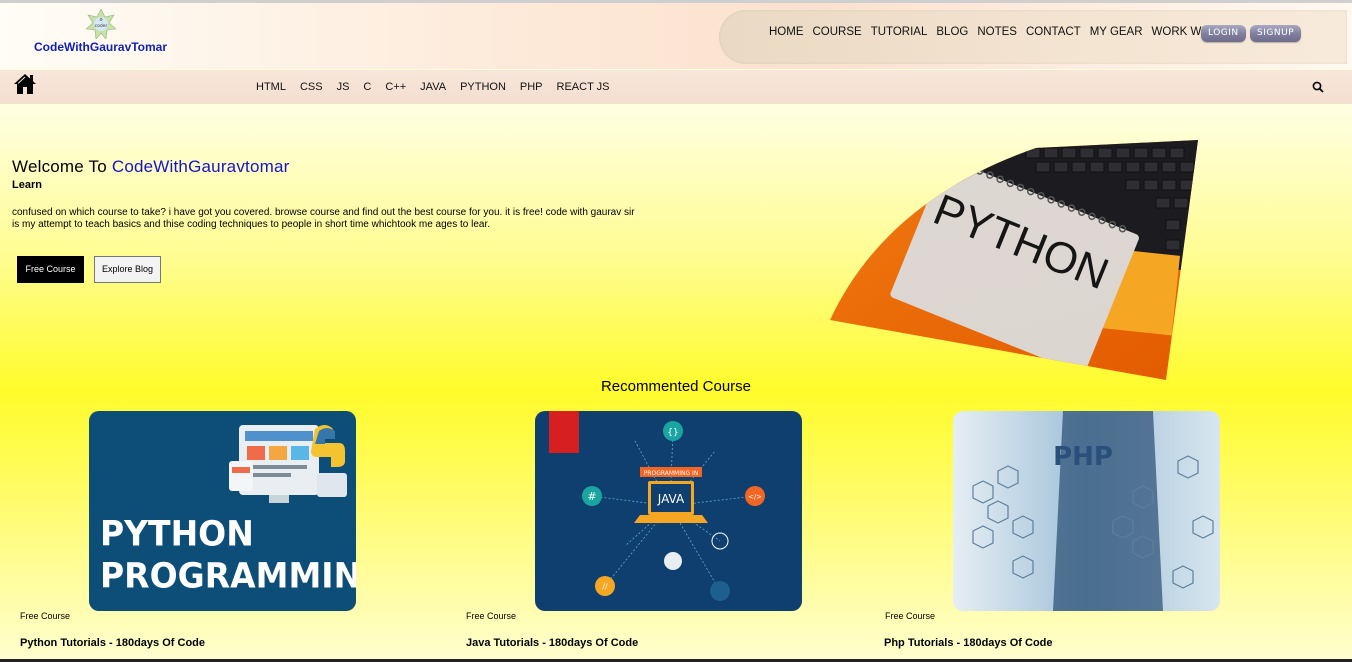 The width and height of the screenshot is (1352, 662). Describe the element at coordinates (100, 47) in the screenshot. I see `logo-text: CodeWithGauravTomar` at that location.